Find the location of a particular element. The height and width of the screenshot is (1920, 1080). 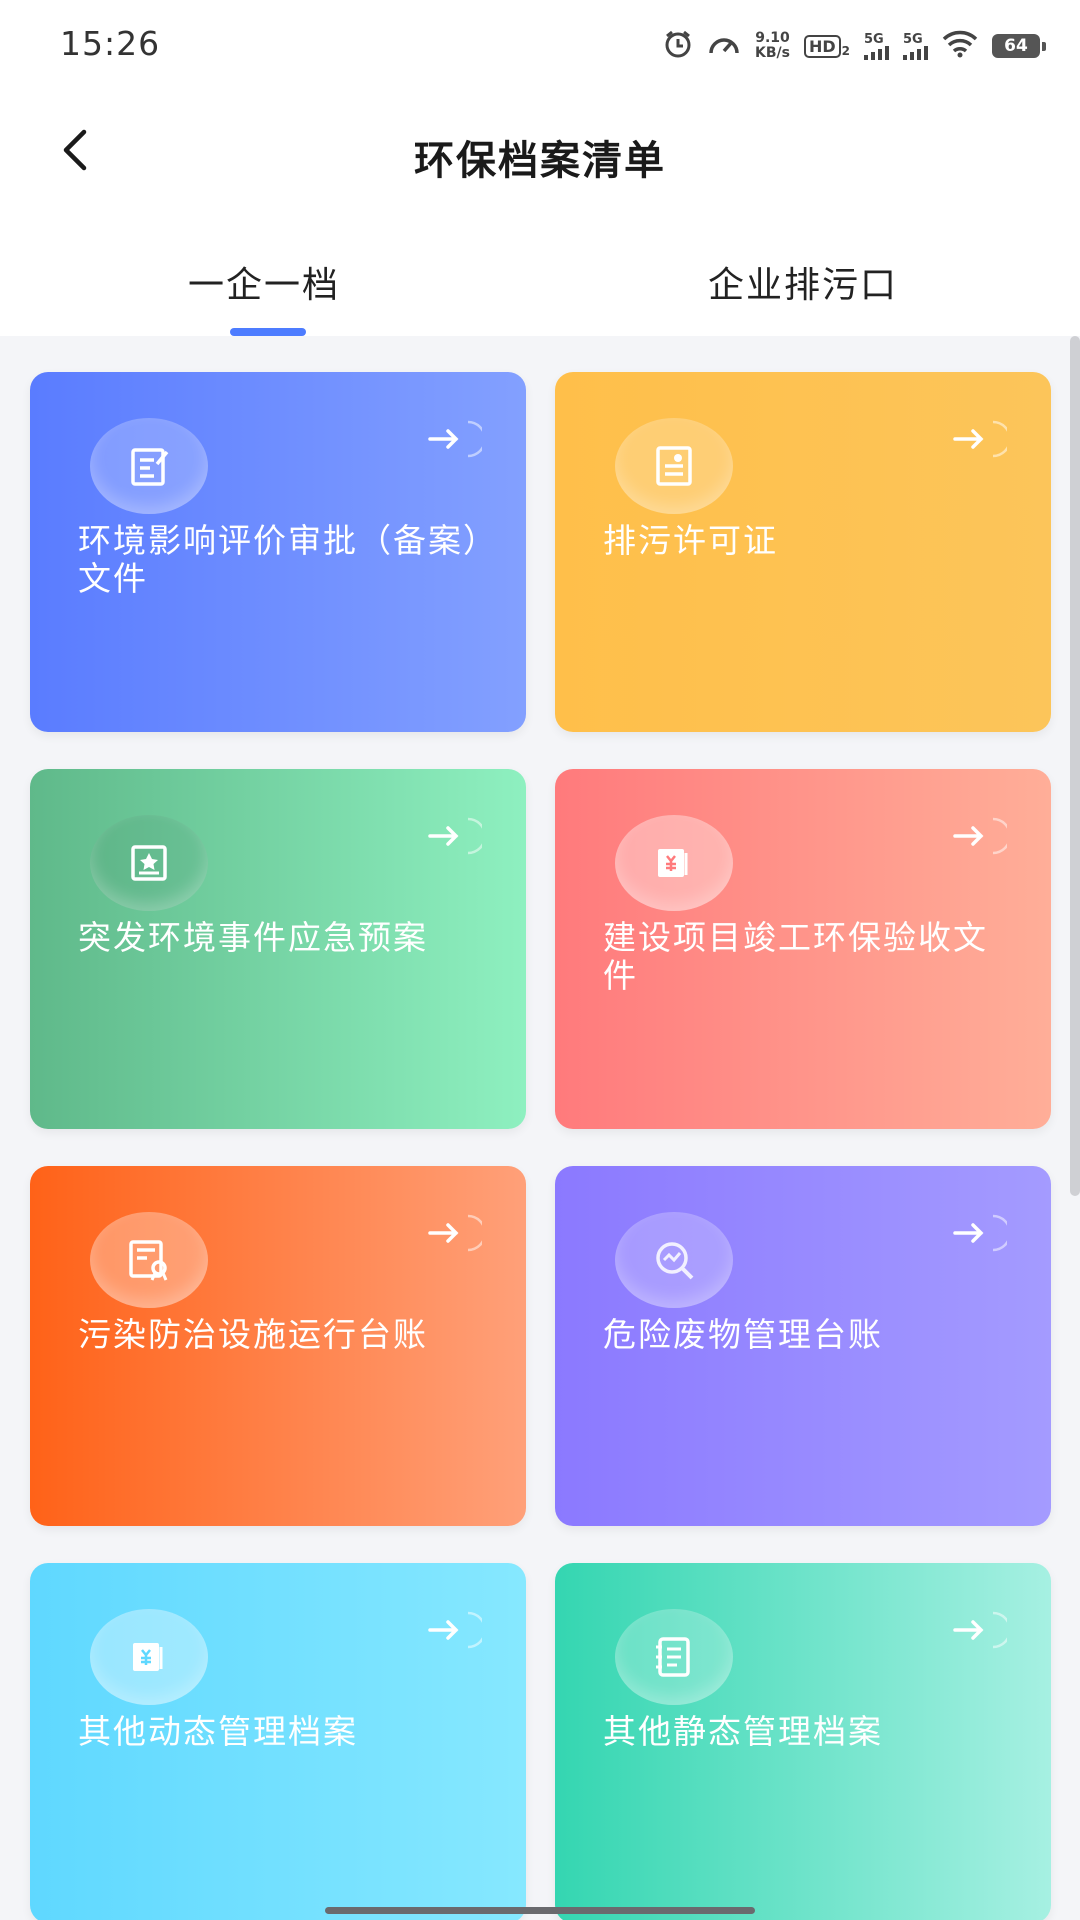

list-document-icon is located at coordinates (673, 1657).